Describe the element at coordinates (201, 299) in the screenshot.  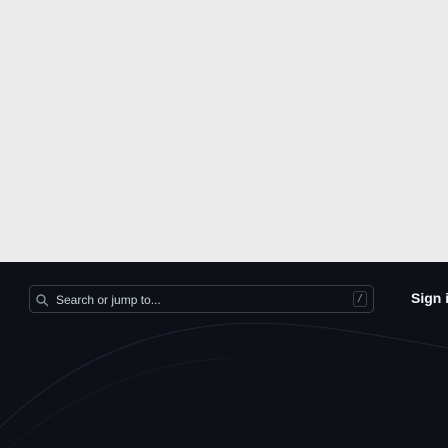
I see `search-input: Search or jump to... /` at that location.